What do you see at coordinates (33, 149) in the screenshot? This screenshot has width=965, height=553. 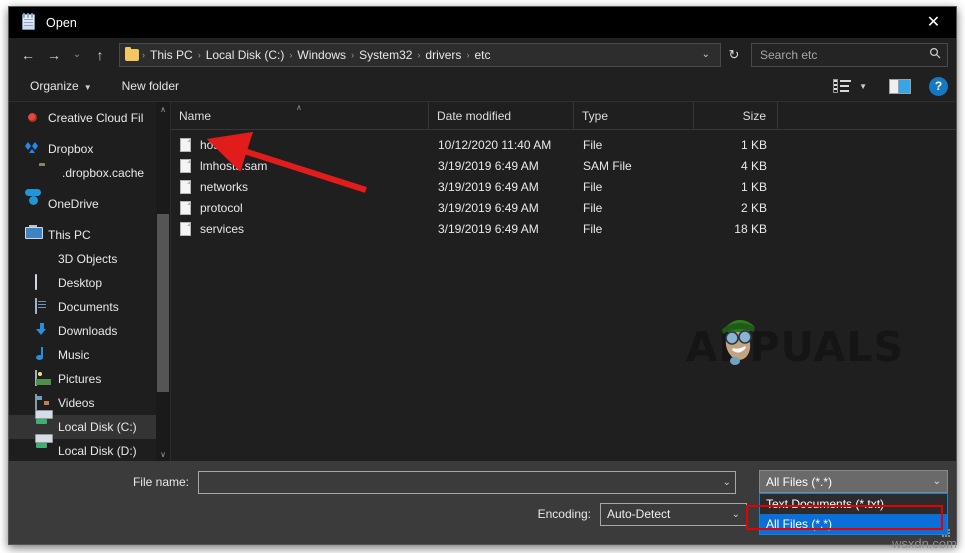 I see `dropbox-icon` at bounding box center [33, 149].